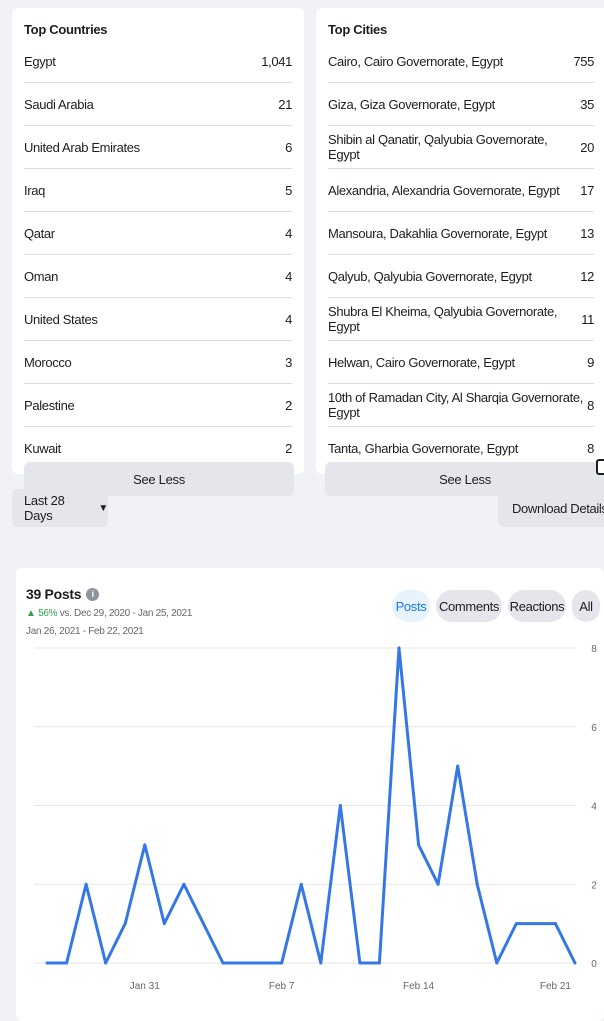  I want to click on y-tick-label: 2, so click(594, 885).